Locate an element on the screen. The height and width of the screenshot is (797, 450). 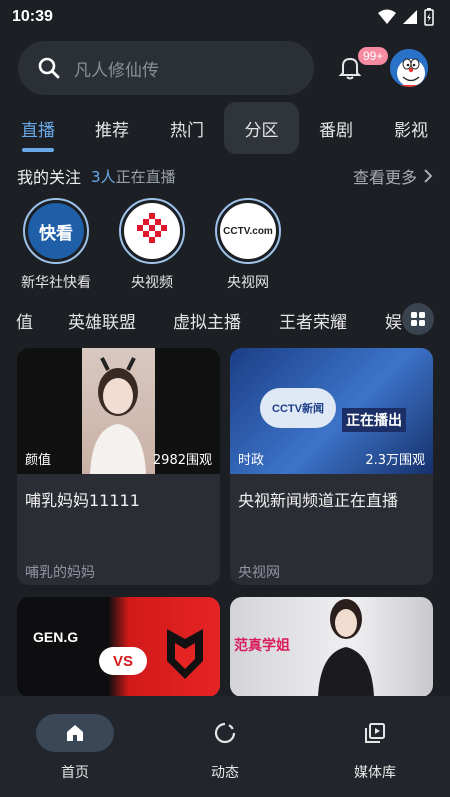
channel-avatar-ring is located at coordinates (152, 231).